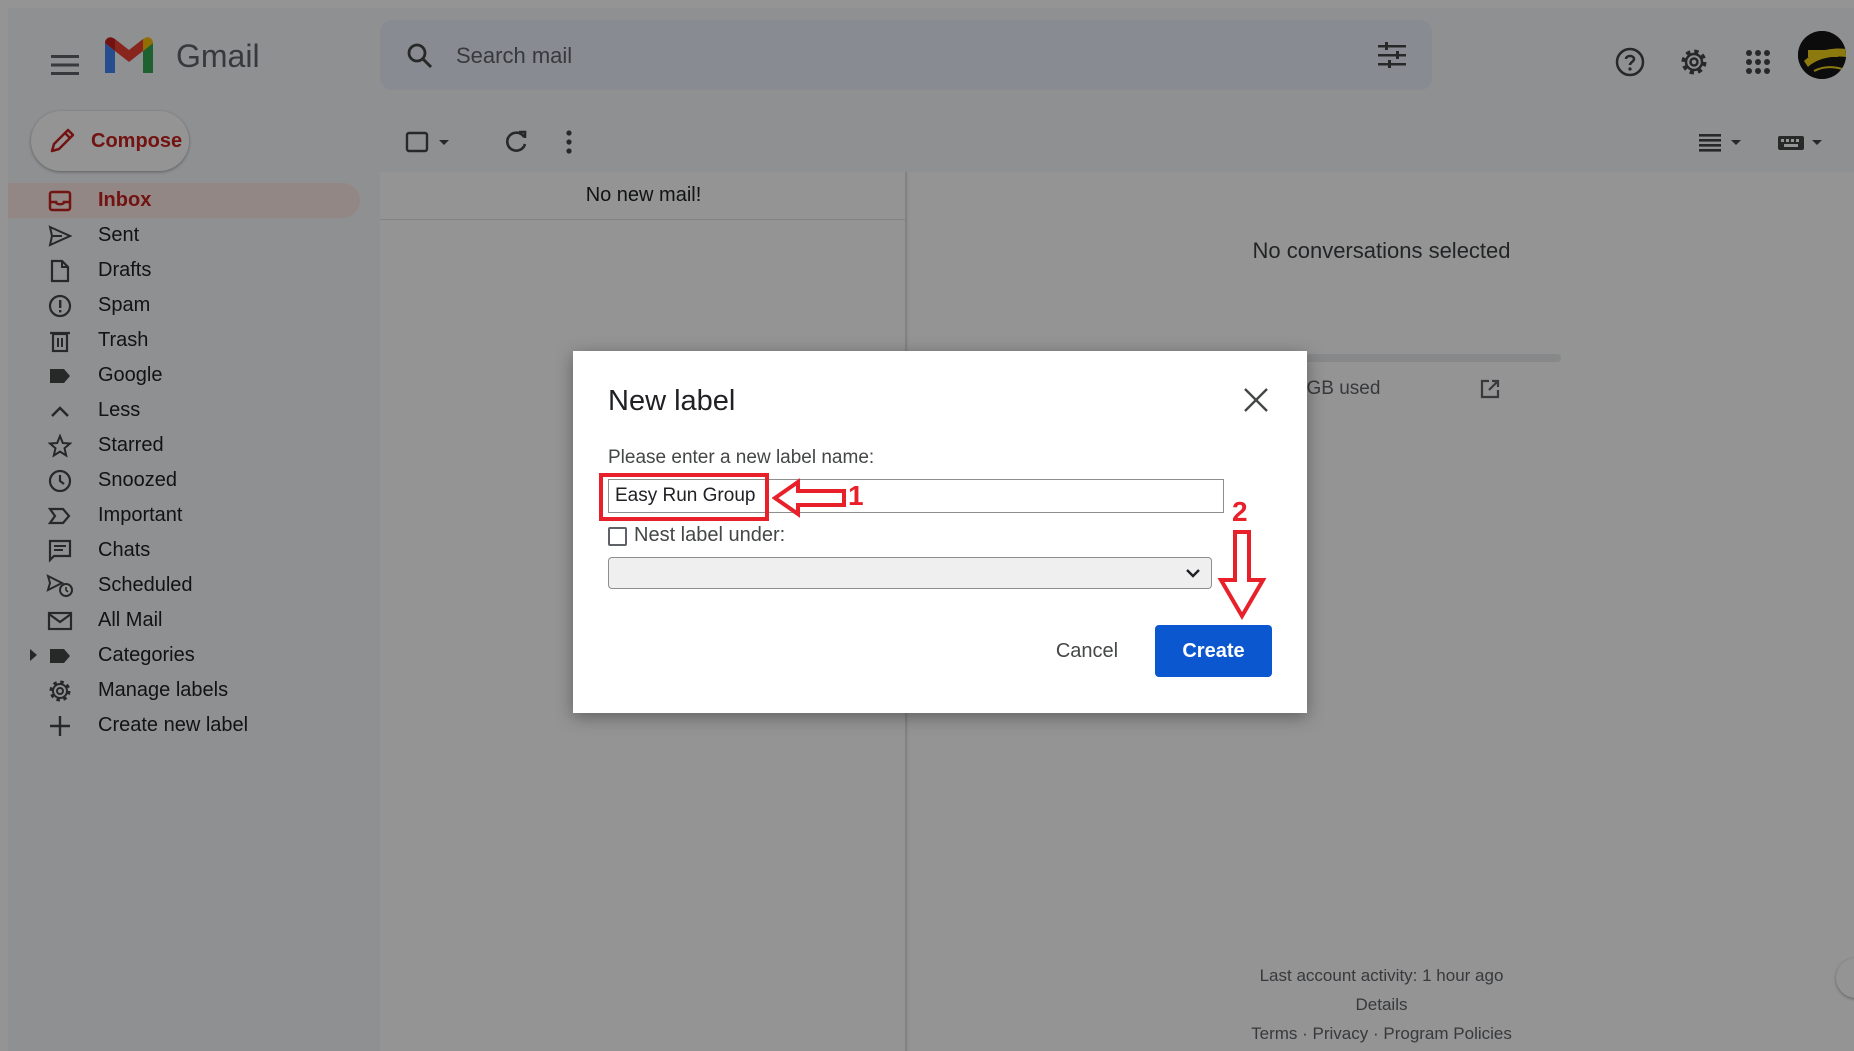 The width and height of the screenshot is (1854, 1051). What do you see at coordinates (1087, 651) in the screenshot?
I see `cancel-button: Cancel` at bounding box center [1087, 651].